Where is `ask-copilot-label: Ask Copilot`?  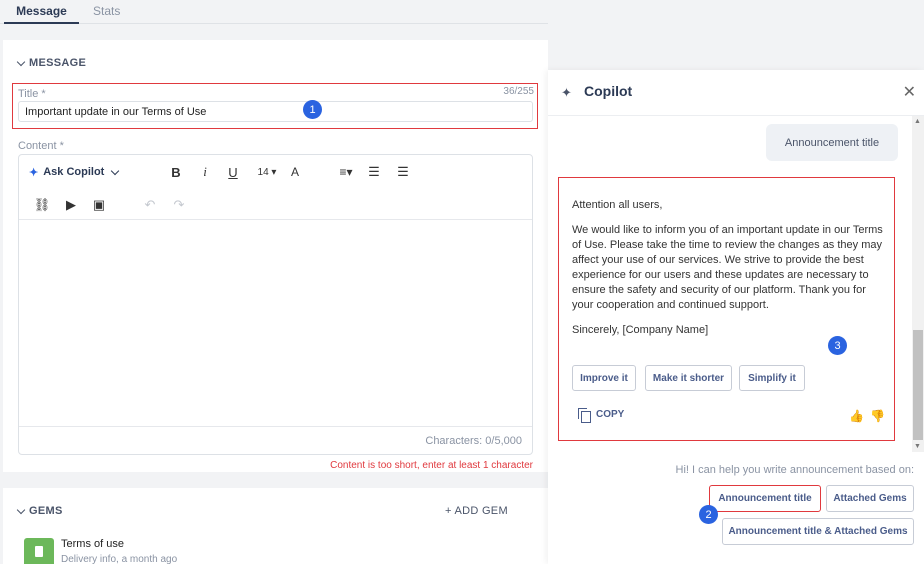
ask-copilot-label: Ask Copilot is located at coordinates (74, 172).